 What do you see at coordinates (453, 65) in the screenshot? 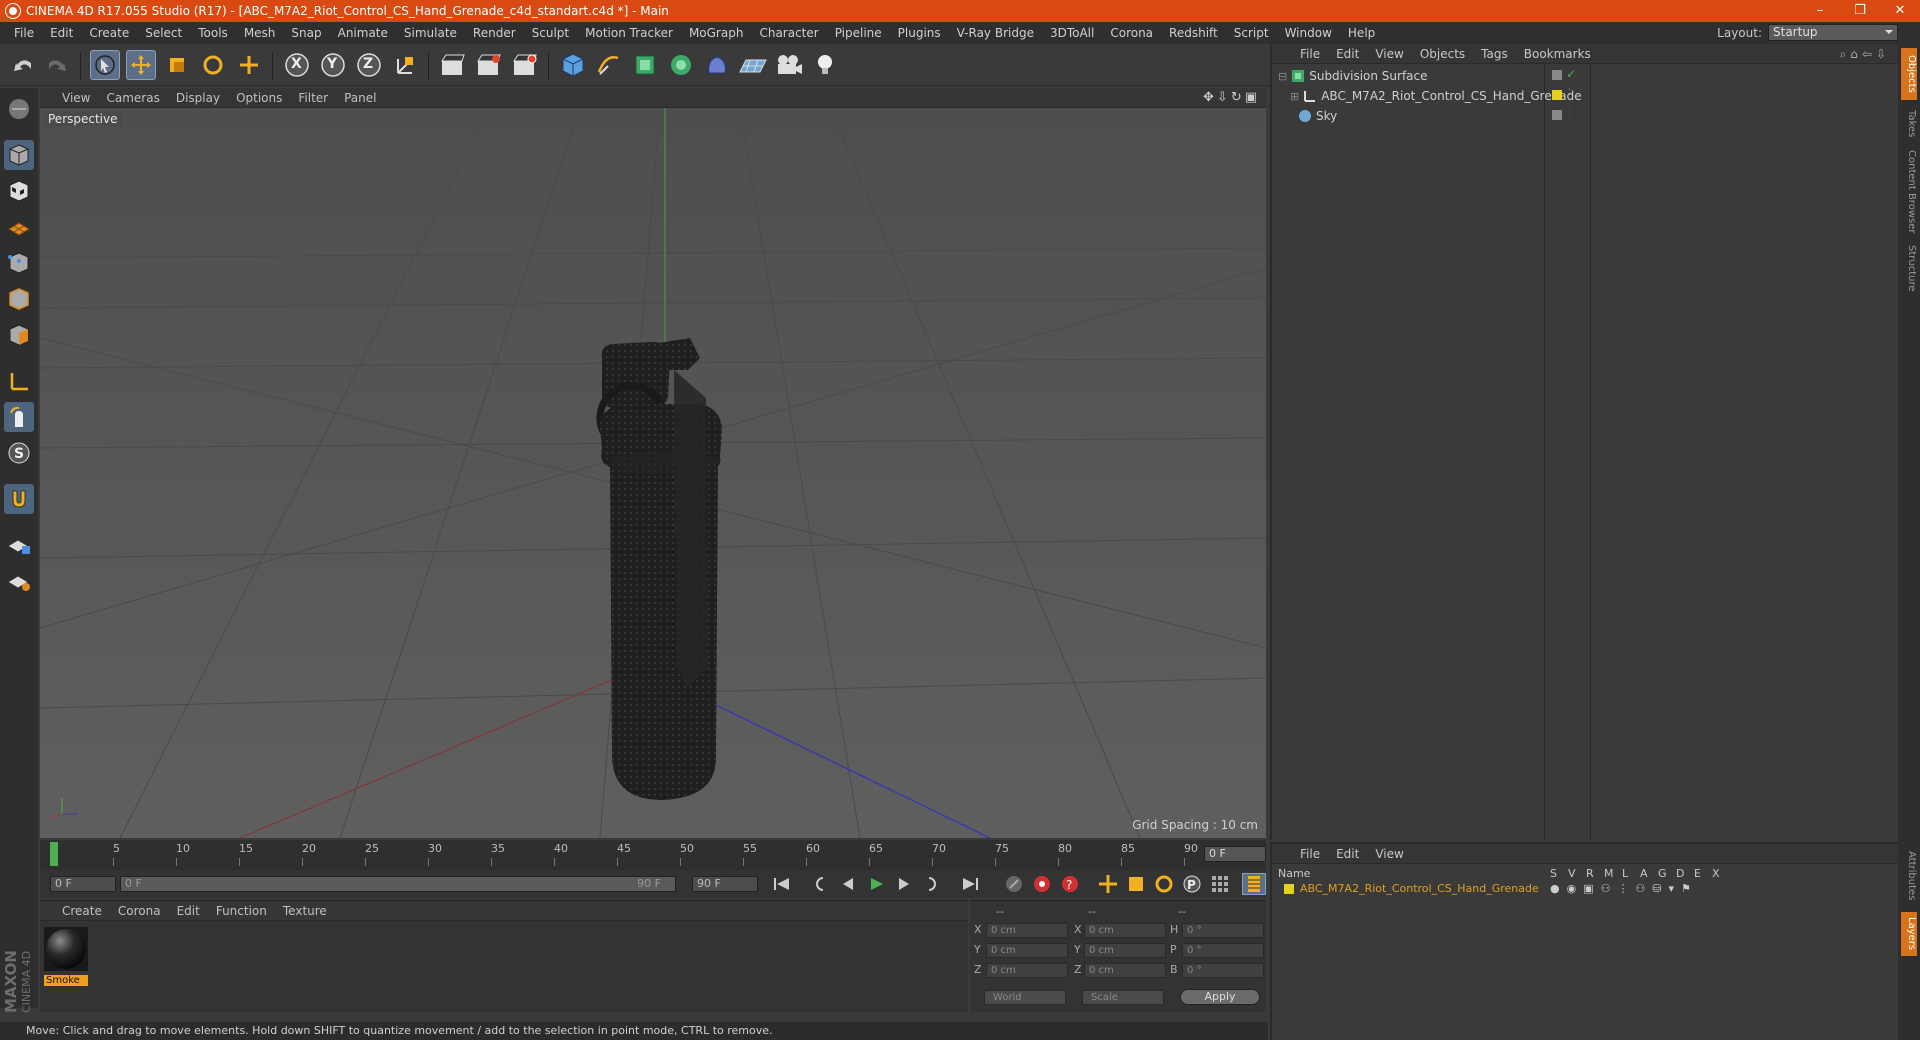
I see `render-view-icon` at bounding box center [453, 65].